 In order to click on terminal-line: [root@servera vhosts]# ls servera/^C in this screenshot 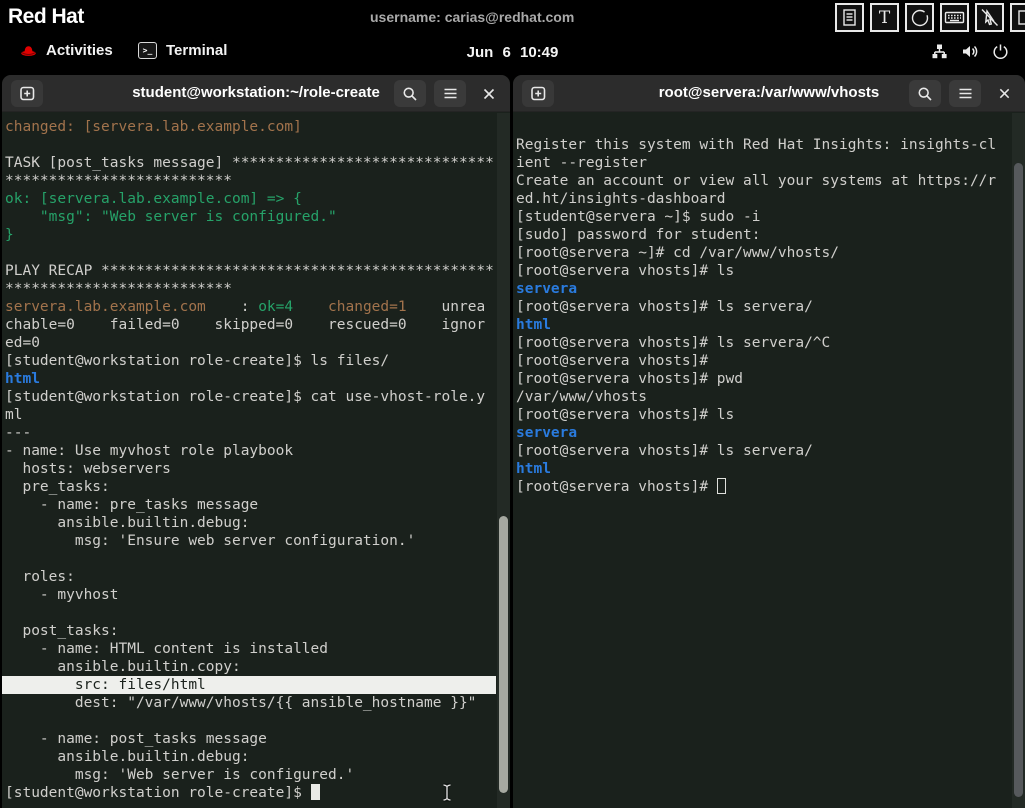, I will do `click(673, 343)`.